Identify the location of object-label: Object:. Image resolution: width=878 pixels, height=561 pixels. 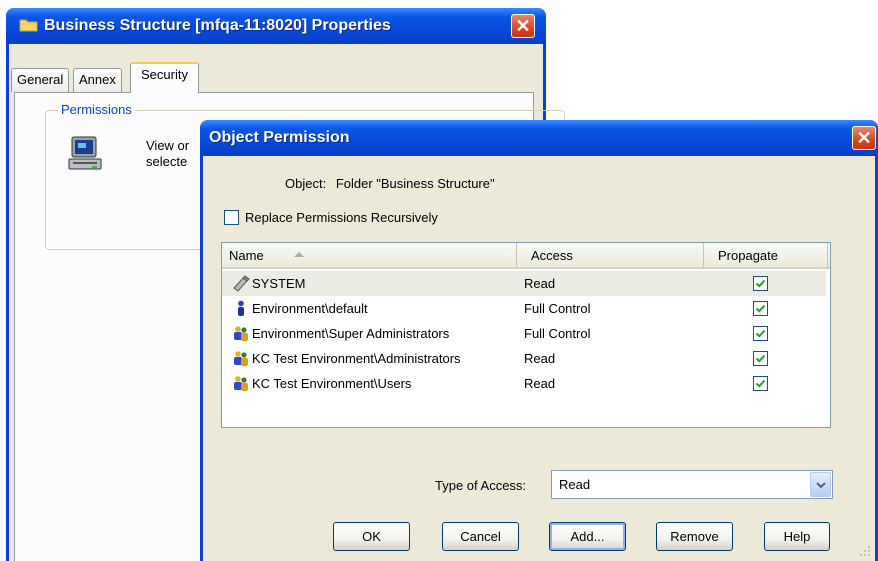
(306, 183).